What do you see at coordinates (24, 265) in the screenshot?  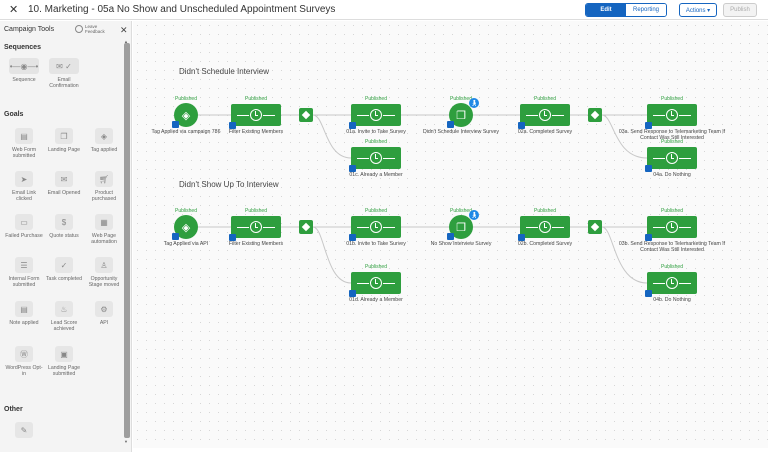 I see `internal-form-icon: ☰` at bounding box center [24, 265].